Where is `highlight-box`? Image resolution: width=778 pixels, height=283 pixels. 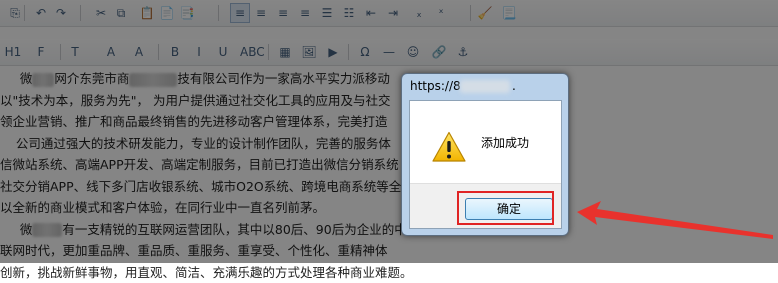
highlight-box is located at coordinates (505, 208).